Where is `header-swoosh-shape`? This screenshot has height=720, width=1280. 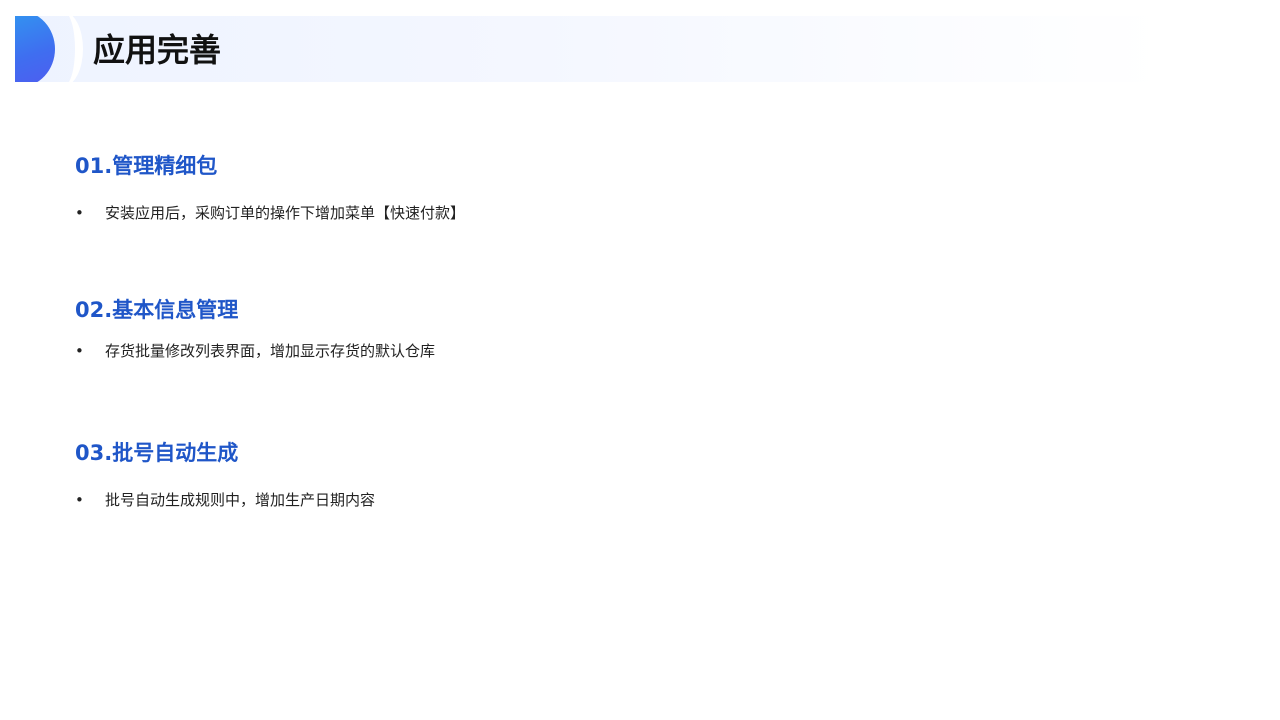 header-swoosh-shape is located at coordinates (64, 49).